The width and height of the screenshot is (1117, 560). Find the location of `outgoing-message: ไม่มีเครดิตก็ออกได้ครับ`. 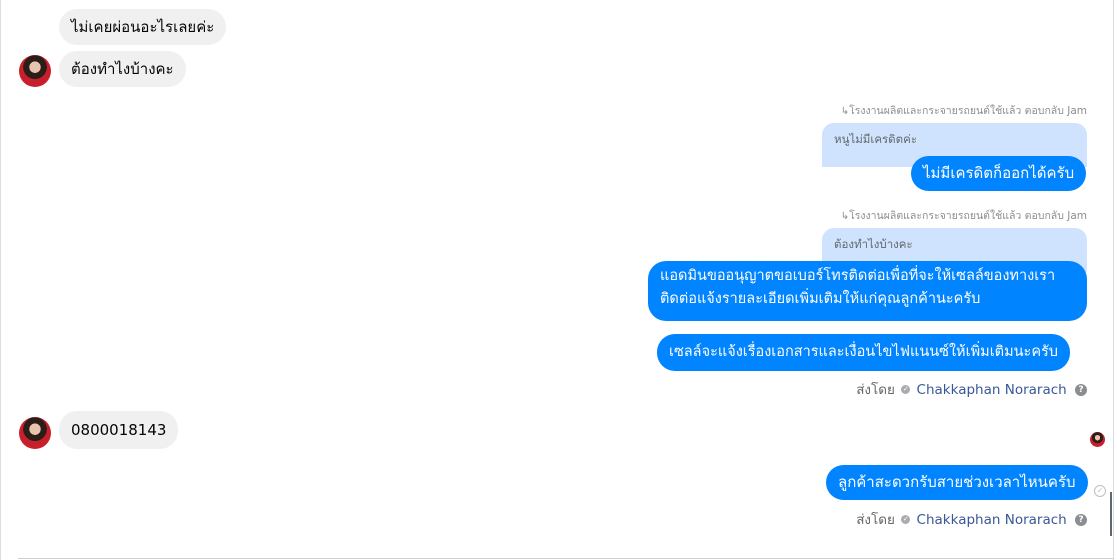

outgoing-message: ไม่มีเครดิตก็ออกได้ครับ is located at coordinates (999, 173).